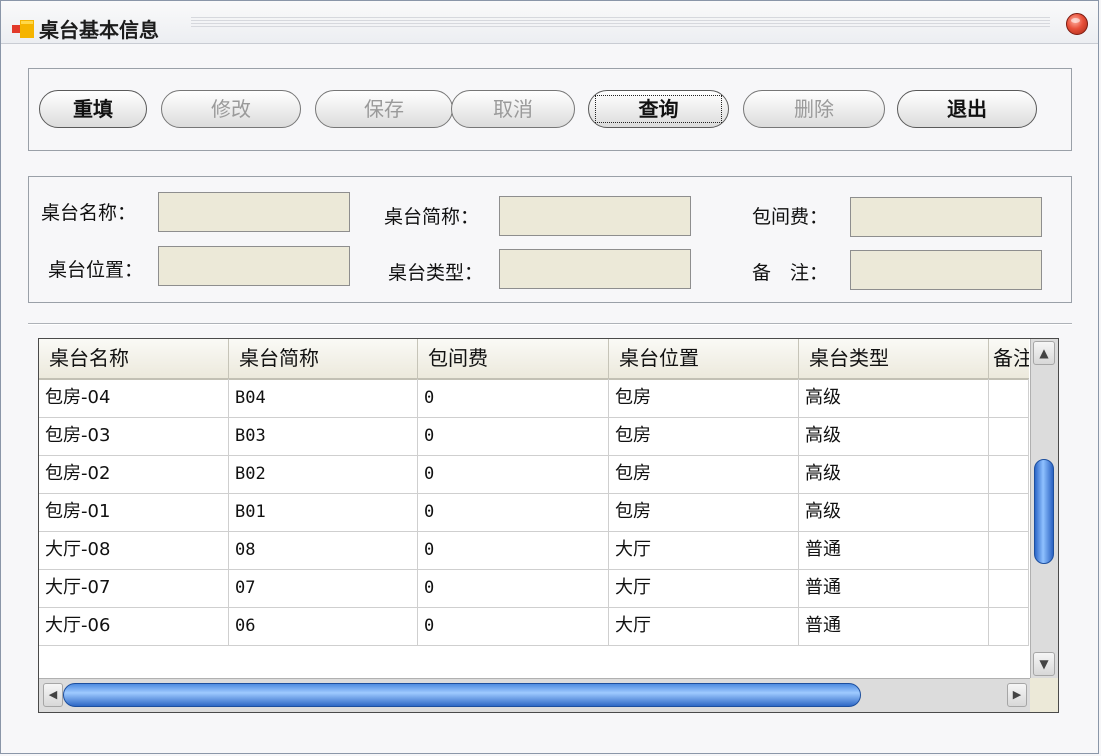 This screenshot has width=1101, height=756. I want to click on exit-button: 退出, so click(967, 109).